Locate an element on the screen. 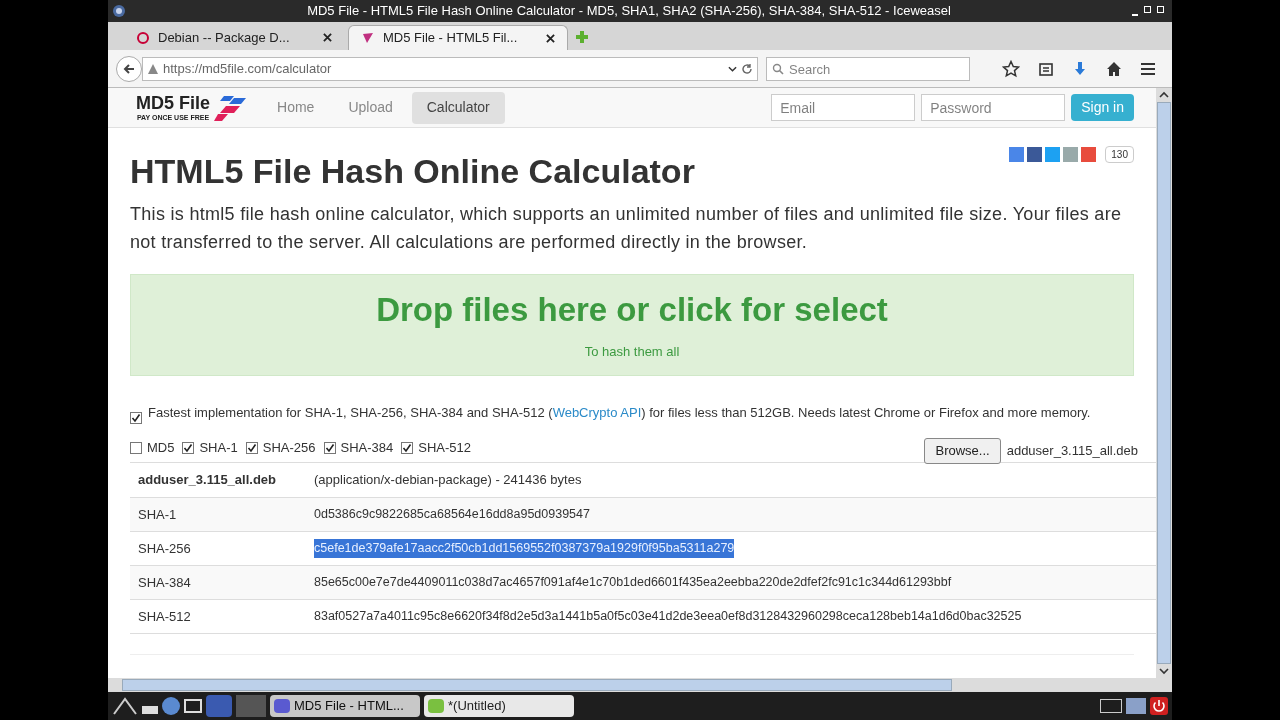  file-name-cell-text: adduser_3.115_all.deb is located at coordinates (207, 480).